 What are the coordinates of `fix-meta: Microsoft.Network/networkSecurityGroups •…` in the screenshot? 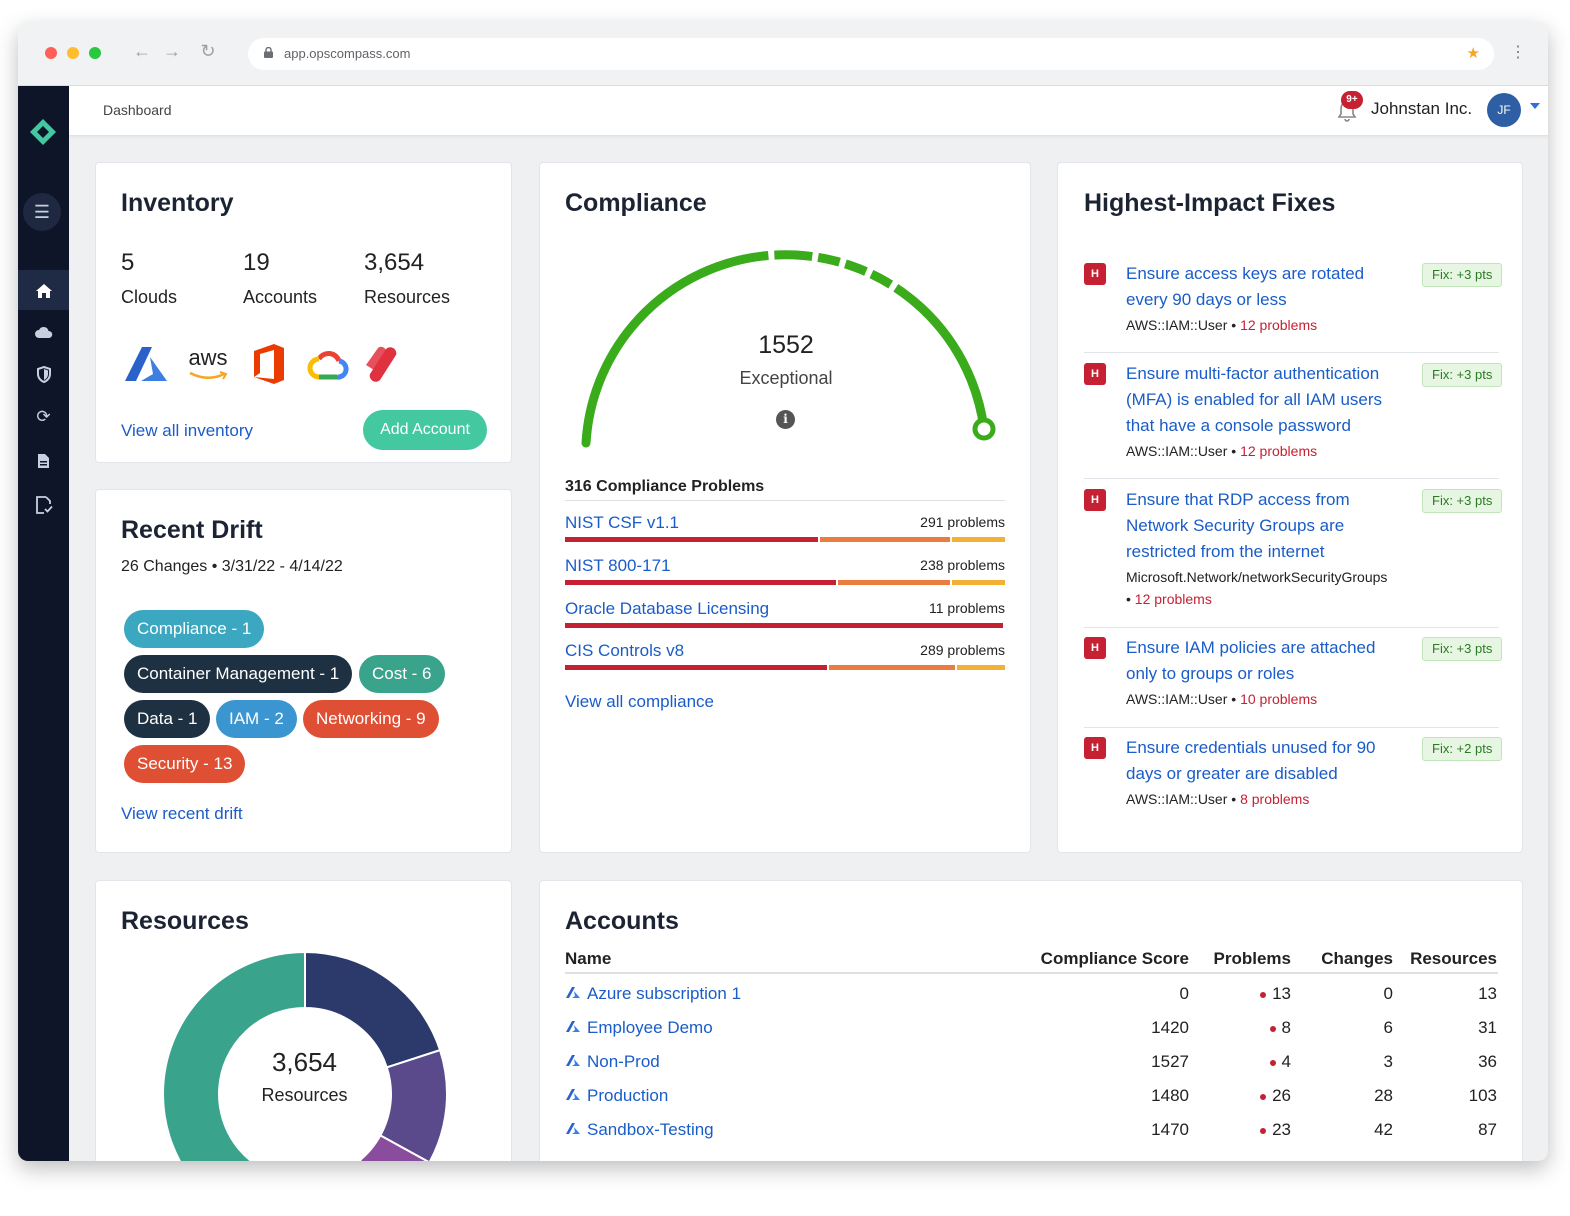 It's located at (1257, 588).